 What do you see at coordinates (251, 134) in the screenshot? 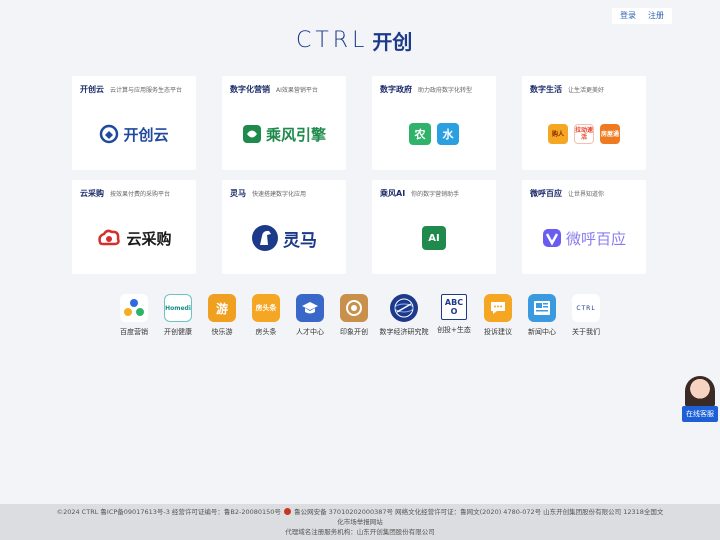
I see `chengfeng-icon` at bounding box center [251, 134].